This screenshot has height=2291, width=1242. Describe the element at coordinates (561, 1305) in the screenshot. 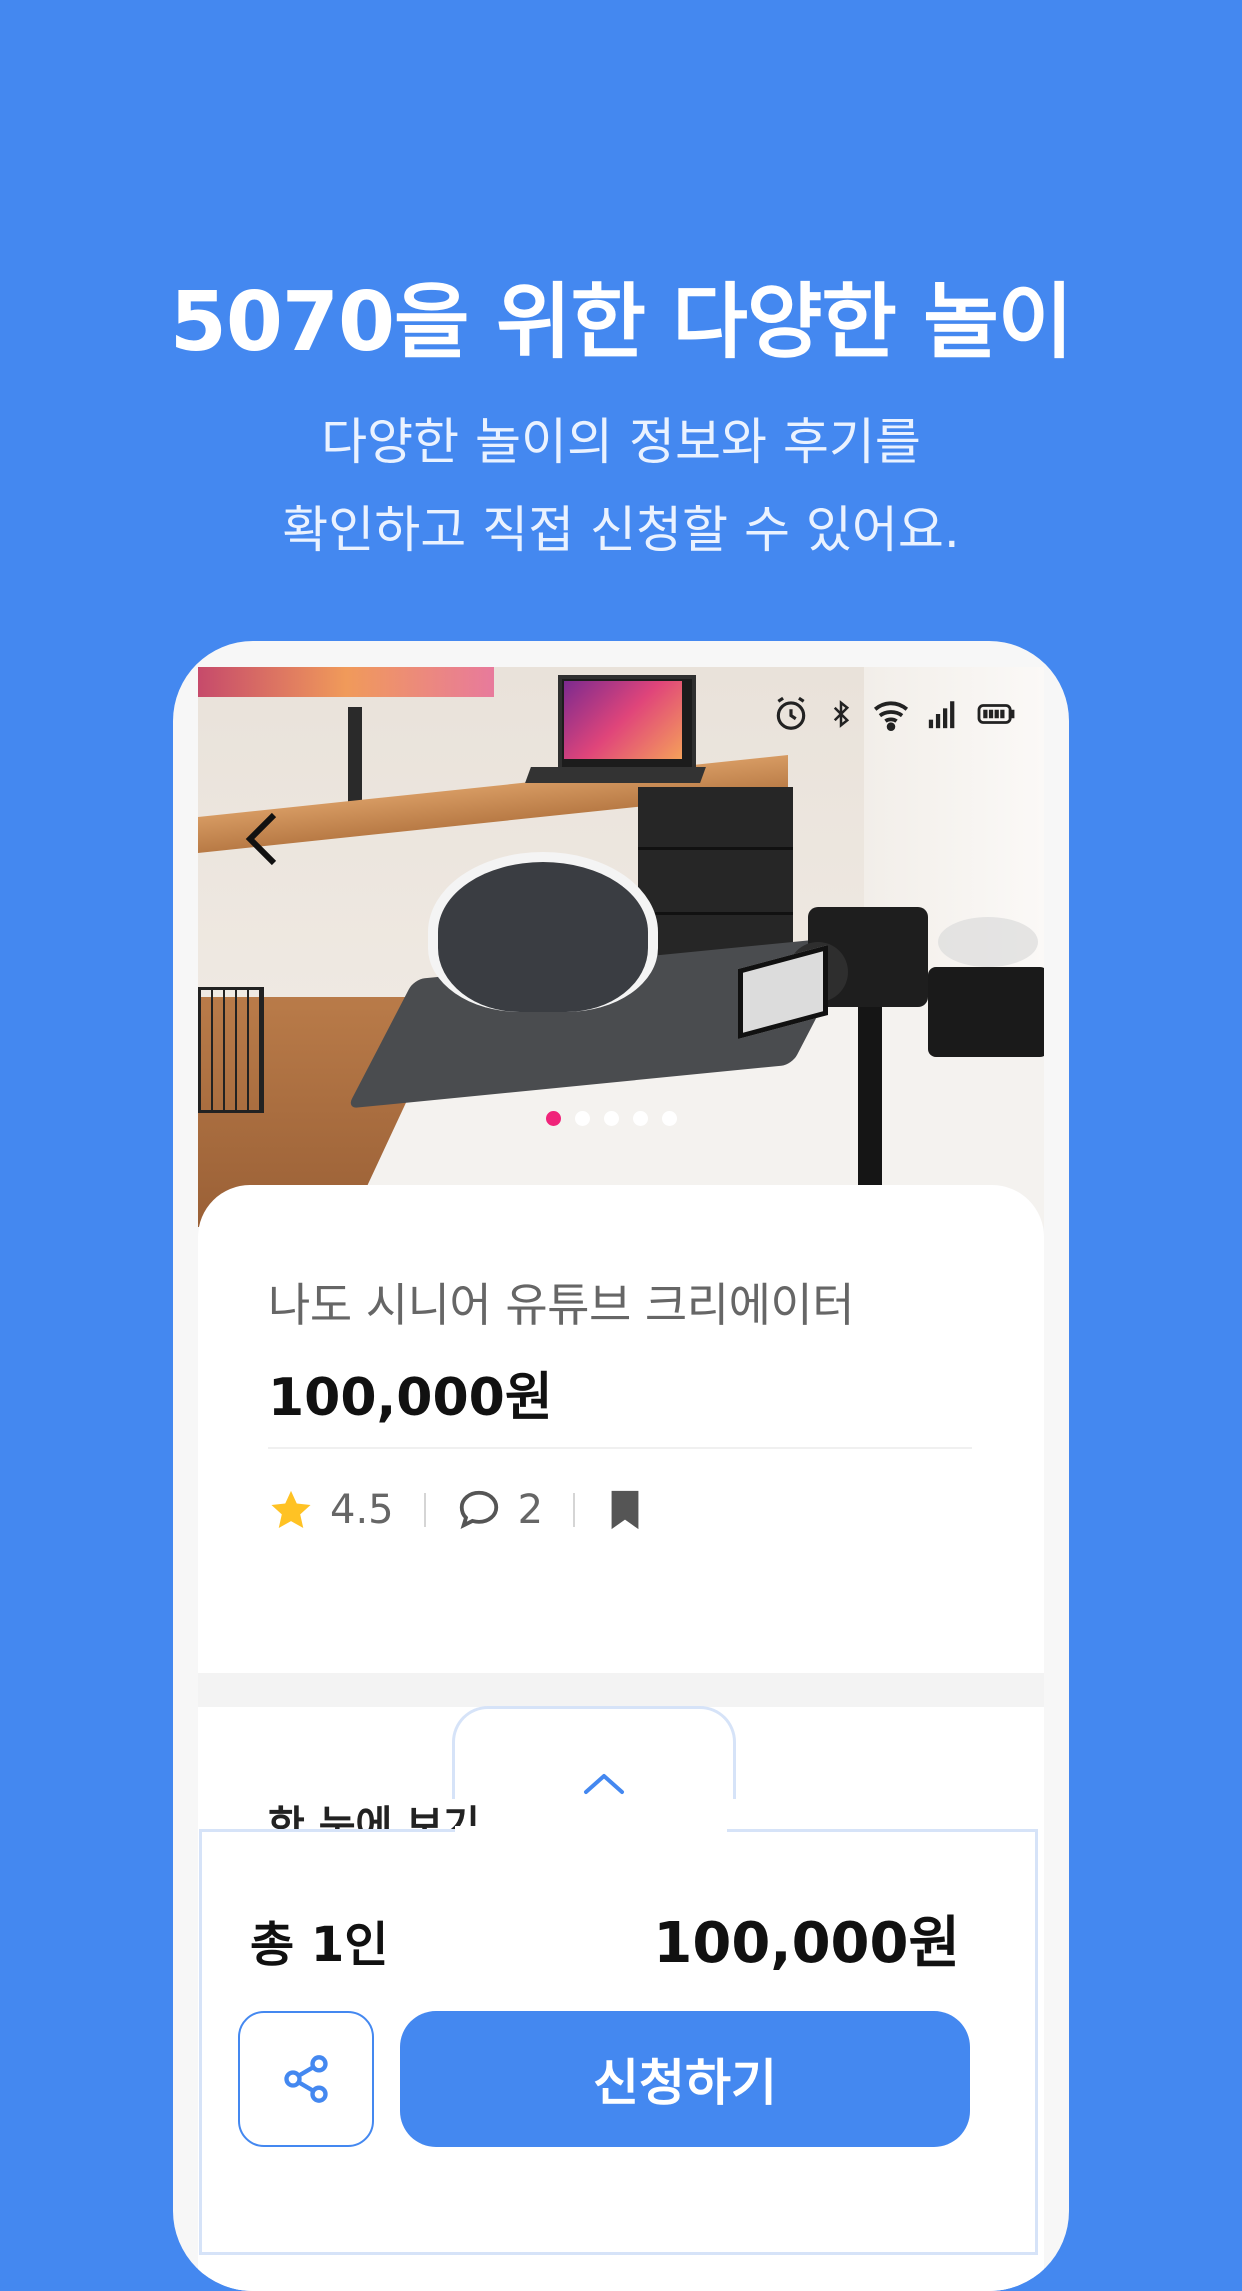

I see `product-title: 나도 시니어 유튜브 크리에이터` at that location.